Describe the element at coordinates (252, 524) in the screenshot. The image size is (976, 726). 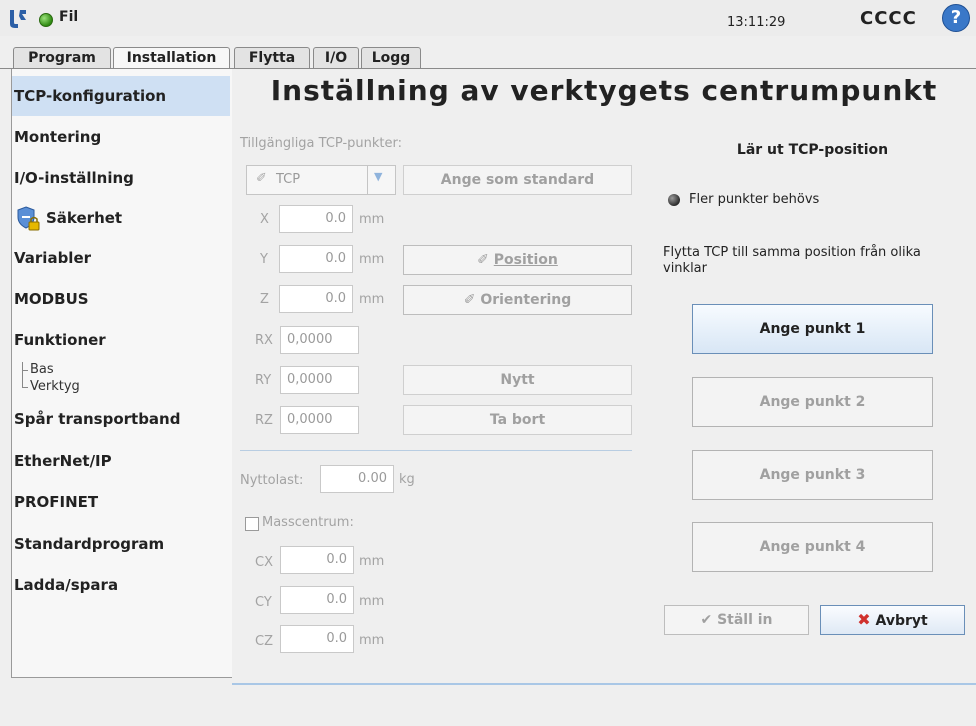
I see `cog-checkbox` at that location.